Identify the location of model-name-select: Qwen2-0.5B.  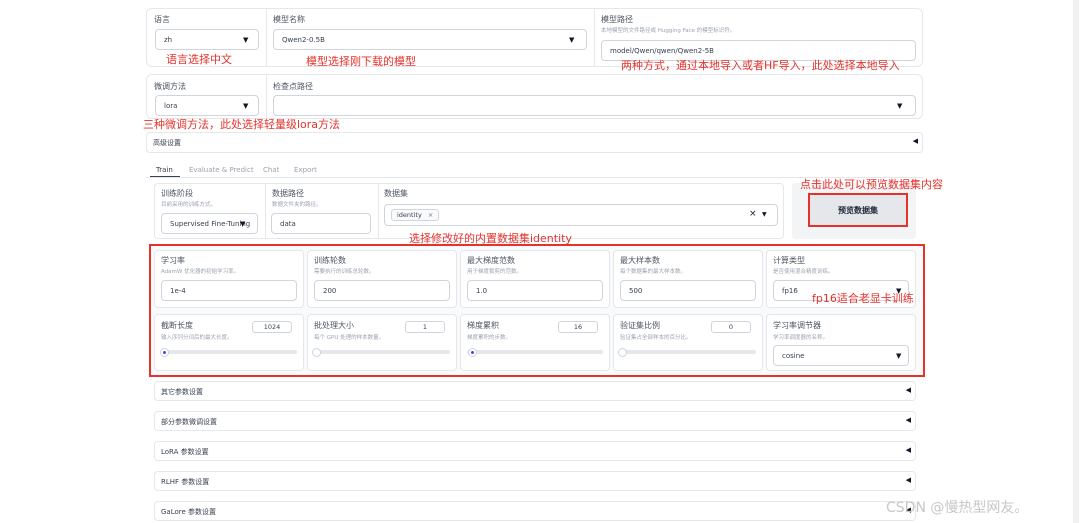
(430, 39).